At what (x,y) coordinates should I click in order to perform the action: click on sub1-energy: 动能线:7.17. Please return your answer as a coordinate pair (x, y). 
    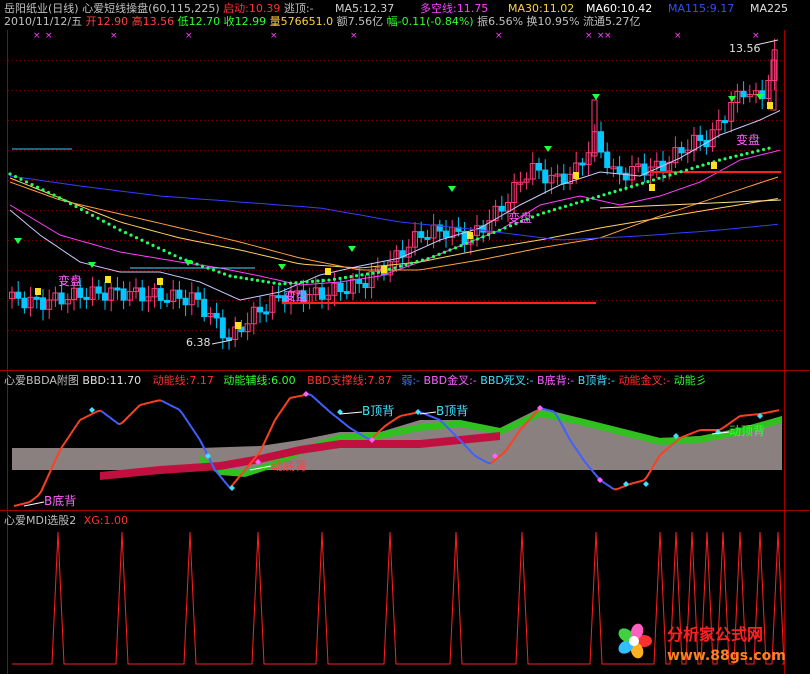
    Looking at the image, I should click on (183, 380).